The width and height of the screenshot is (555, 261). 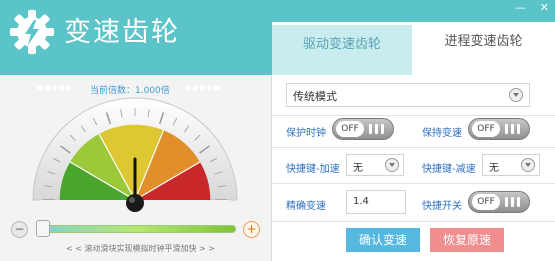 I want to click on hotkey-accelerate-select: 无, so click(x=375, y=165).